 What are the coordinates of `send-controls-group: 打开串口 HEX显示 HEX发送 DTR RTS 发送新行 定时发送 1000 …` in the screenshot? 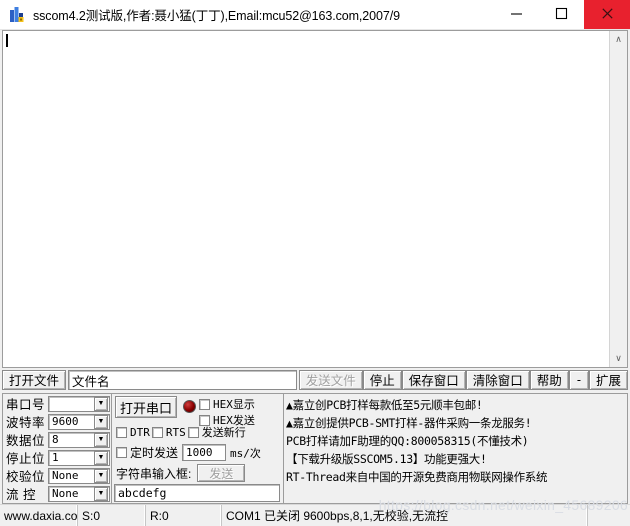 It's located at (198, 448).